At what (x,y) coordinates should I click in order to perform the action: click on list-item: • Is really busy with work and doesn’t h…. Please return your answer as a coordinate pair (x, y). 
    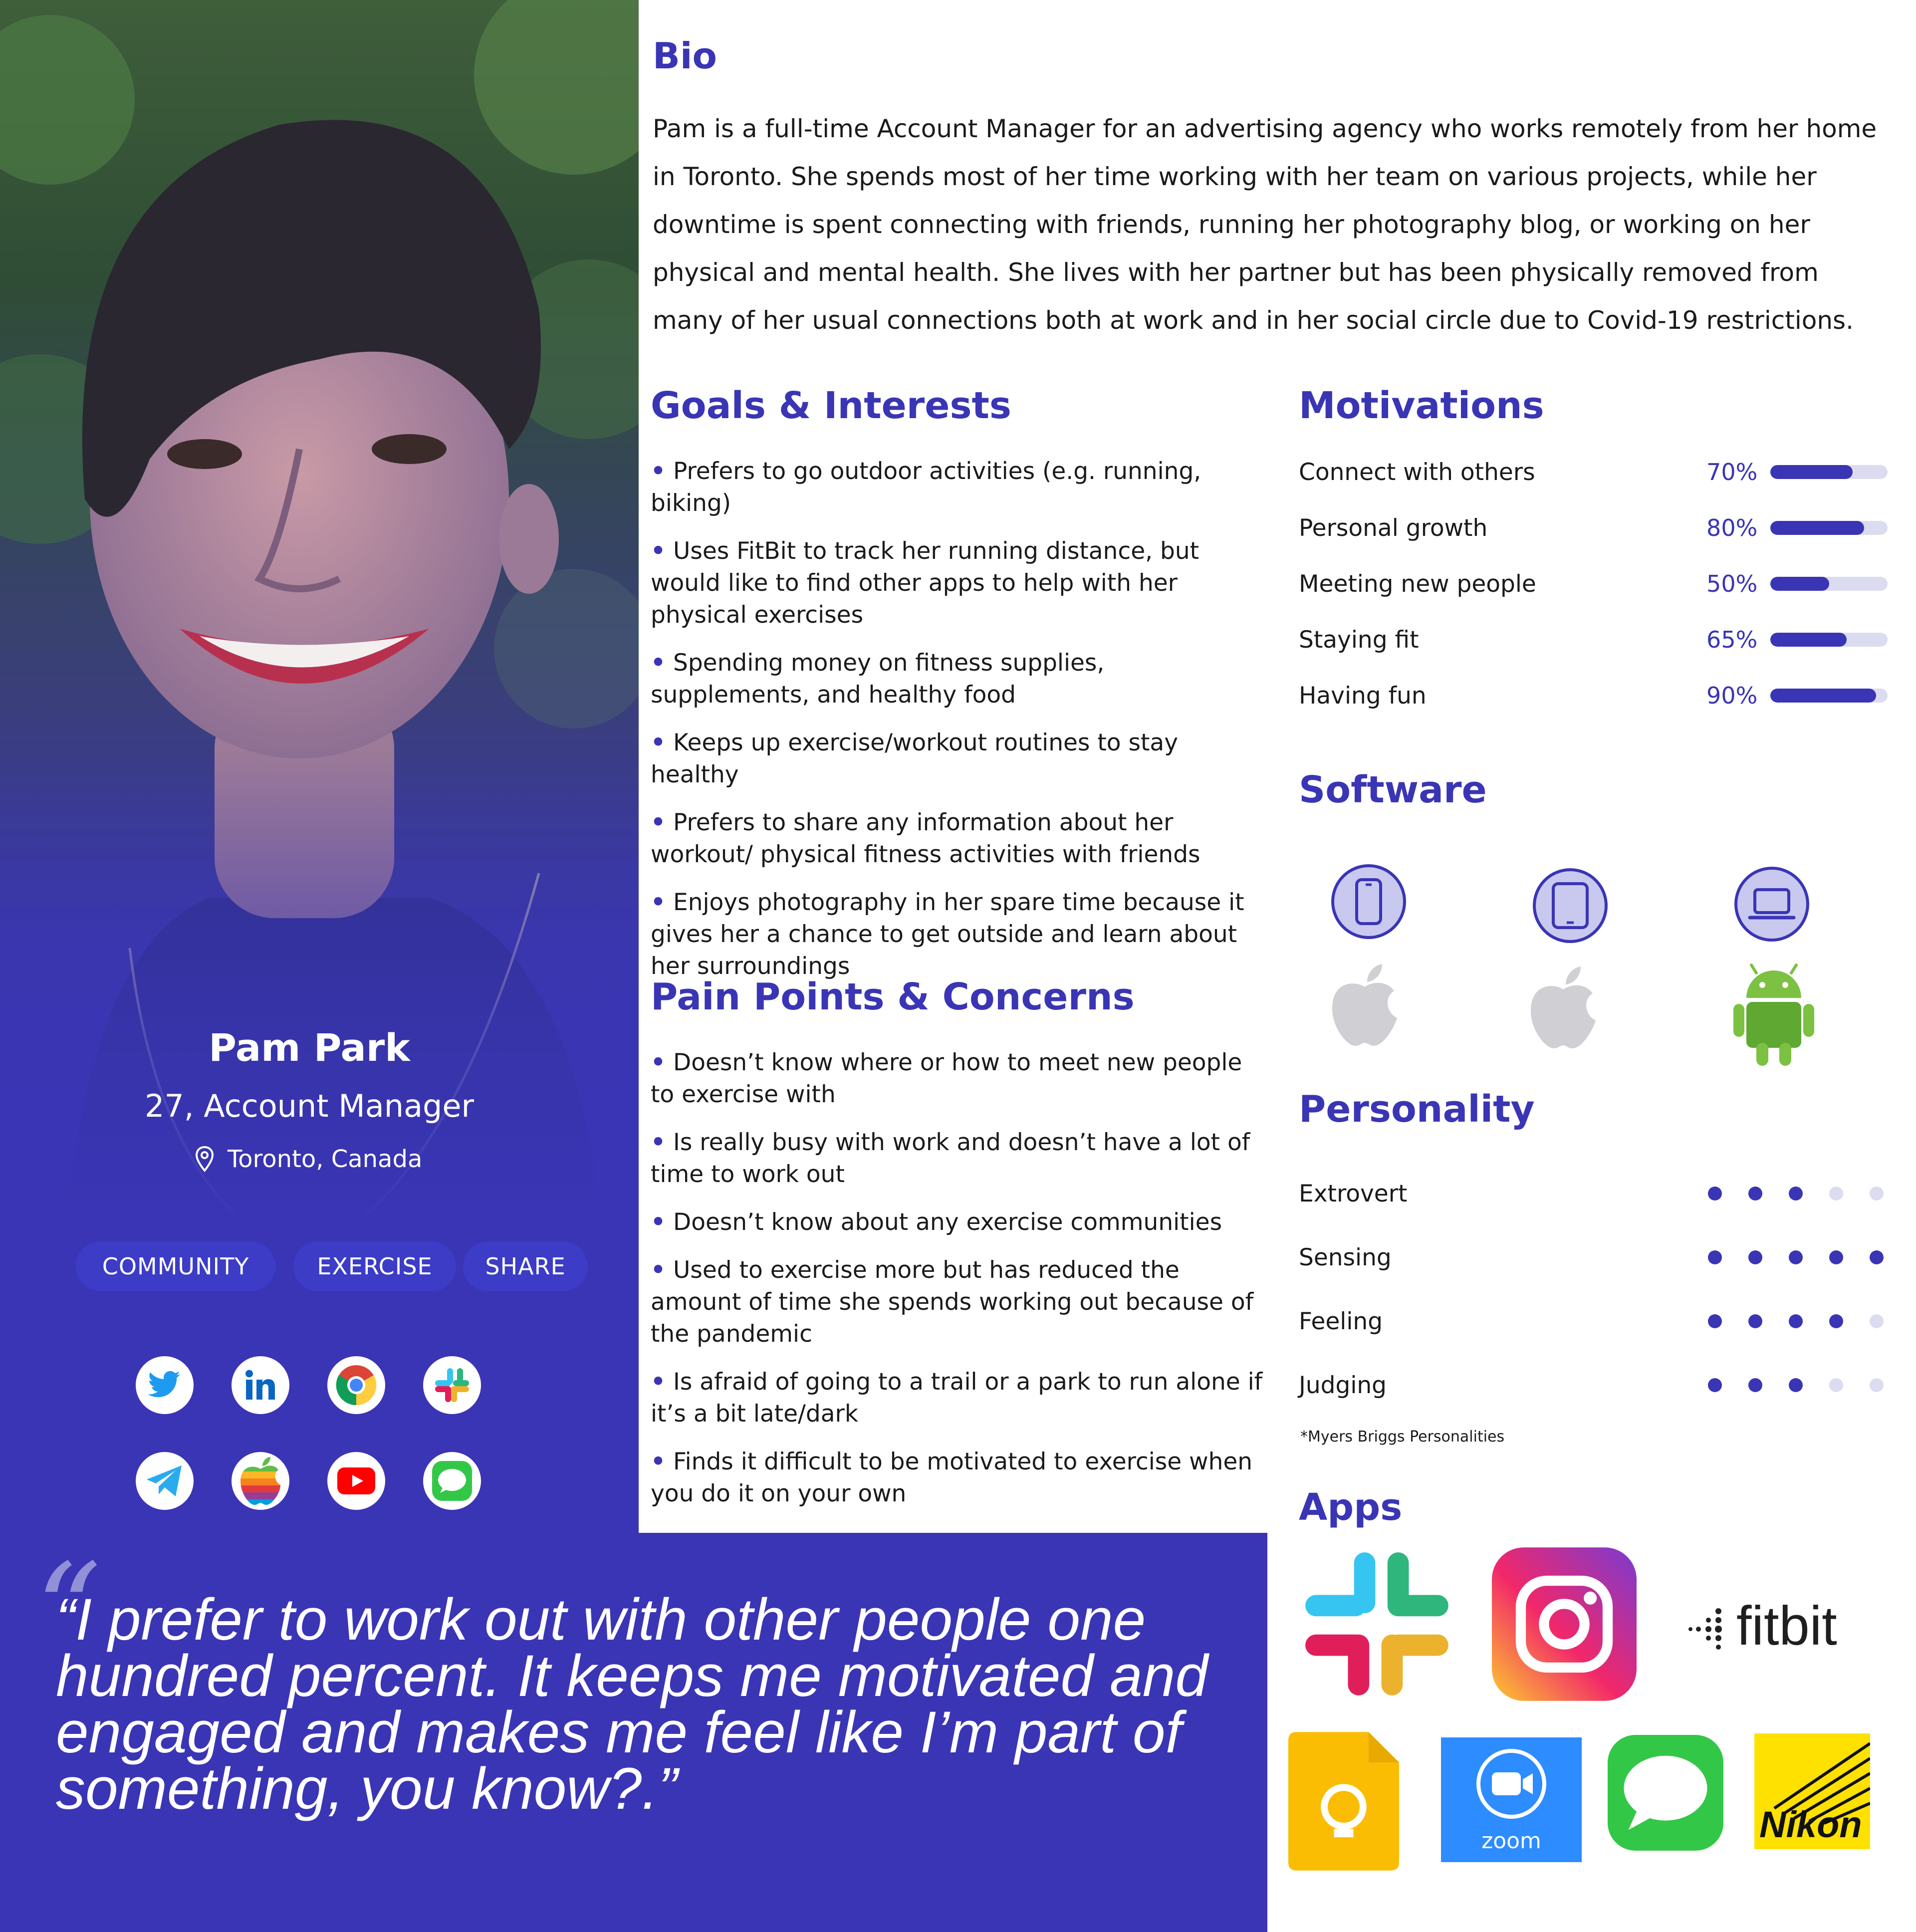
    Looking at the image, I should click on (950, 1158).